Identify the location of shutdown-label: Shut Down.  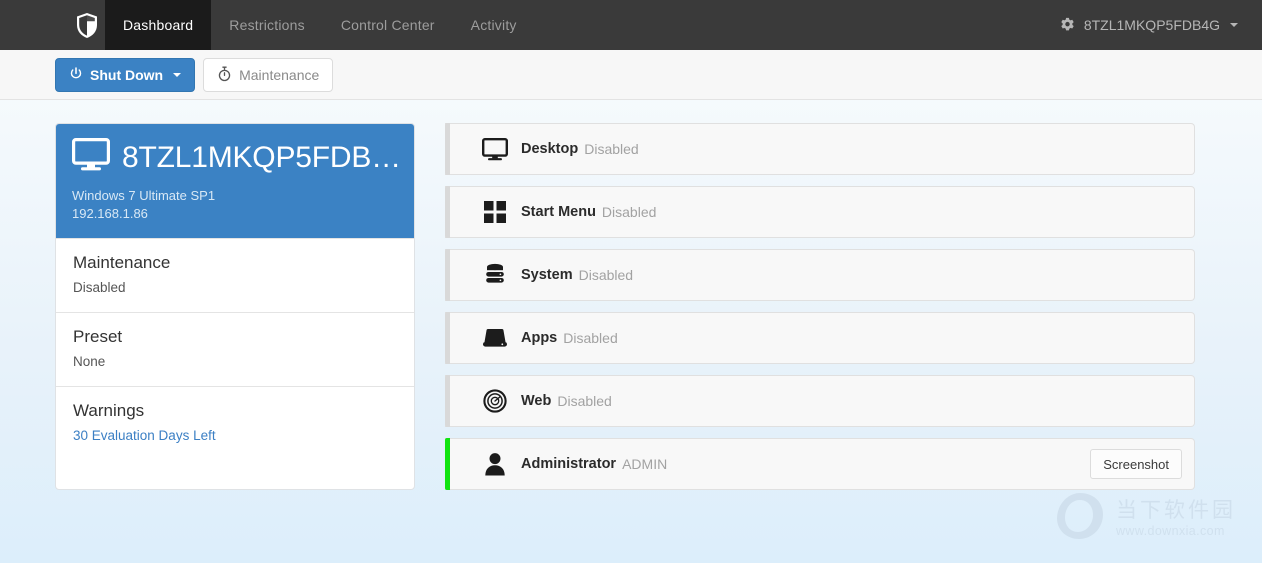
(127, 74).